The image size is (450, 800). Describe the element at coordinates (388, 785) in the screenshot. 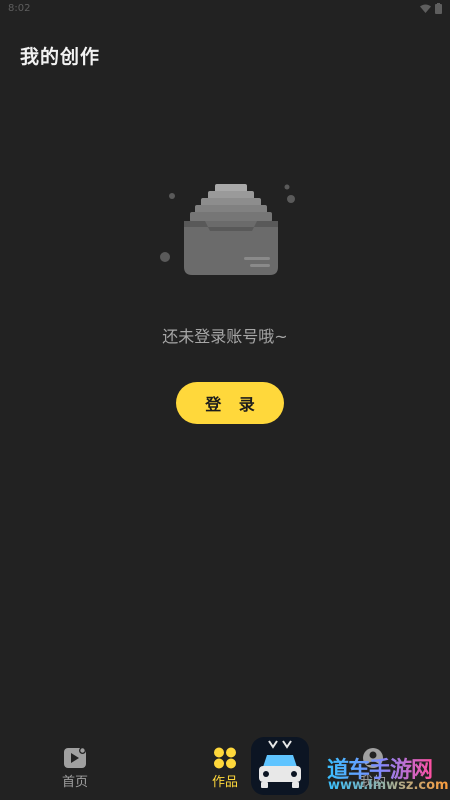

I see `watermark-url: www.lmwsz.com` at that location.